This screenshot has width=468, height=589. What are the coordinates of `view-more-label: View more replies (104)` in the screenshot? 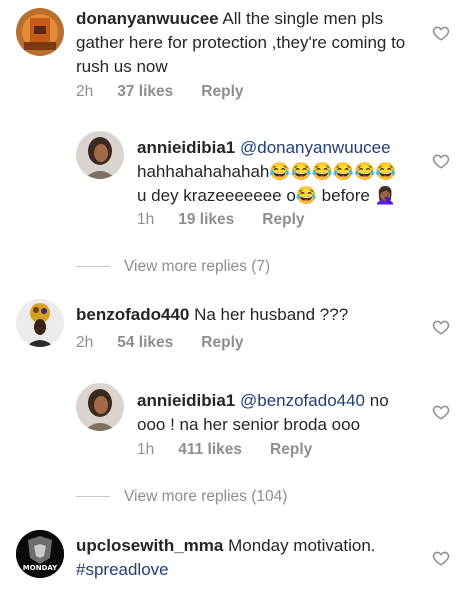 It's located at (206, 496).